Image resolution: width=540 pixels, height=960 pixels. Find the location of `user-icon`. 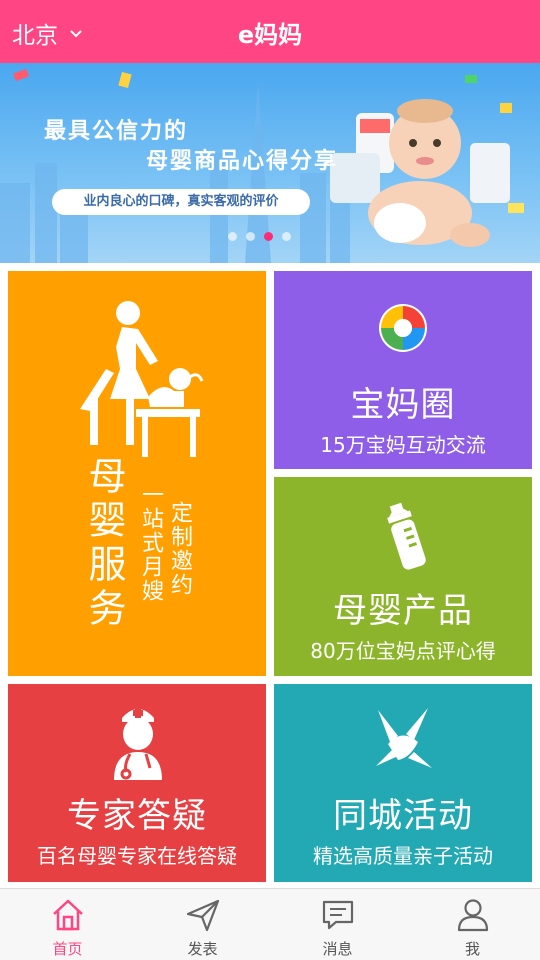

user-icon is located at coordinates (472, 915).